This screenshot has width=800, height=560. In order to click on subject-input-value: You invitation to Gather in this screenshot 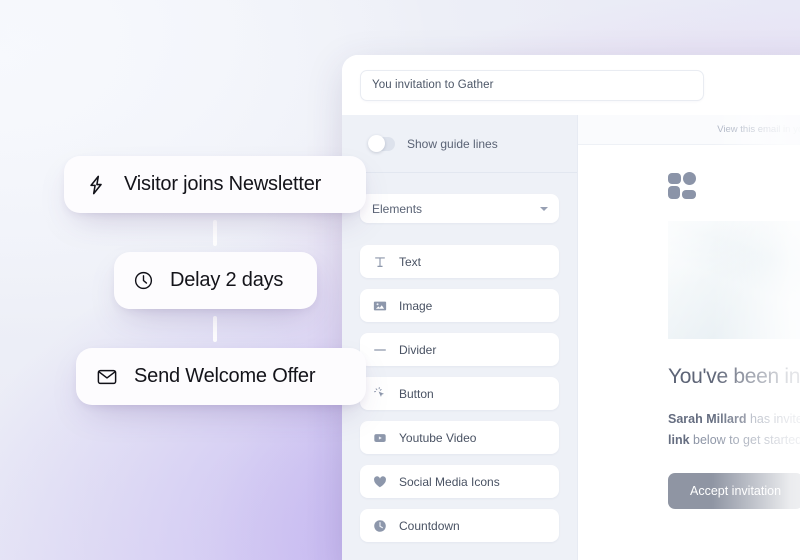, I will do `click(433, 85)`.